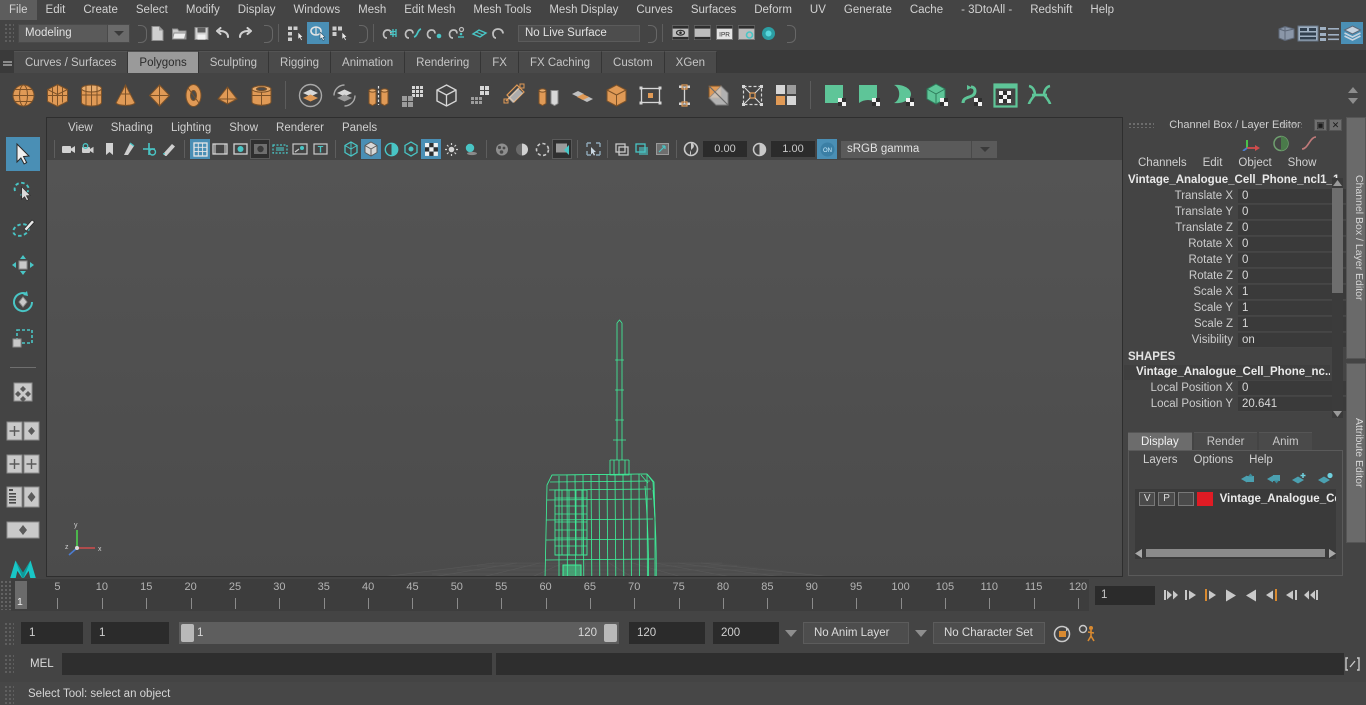 The image size is (1366, 705). What do you see at coordinates (1337, 413) in the screenshot?
I see `scroll-down-arrow` at bounding box center [1337, 413].